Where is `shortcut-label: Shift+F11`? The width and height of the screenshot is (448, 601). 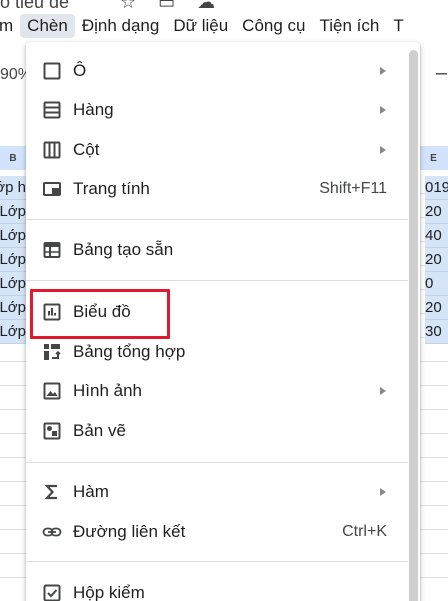 shortcut-label: Shift+F11 is located at coordinates (353, 188).